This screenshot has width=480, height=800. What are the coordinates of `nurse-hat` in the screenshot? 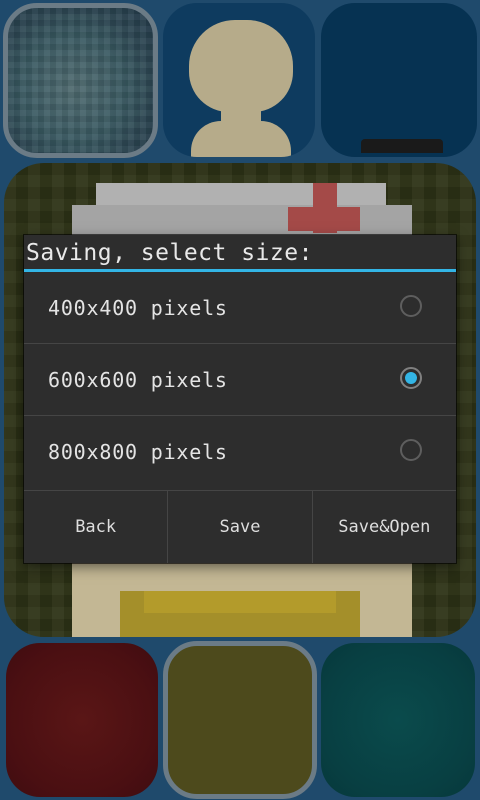 It's located at (242, 221).